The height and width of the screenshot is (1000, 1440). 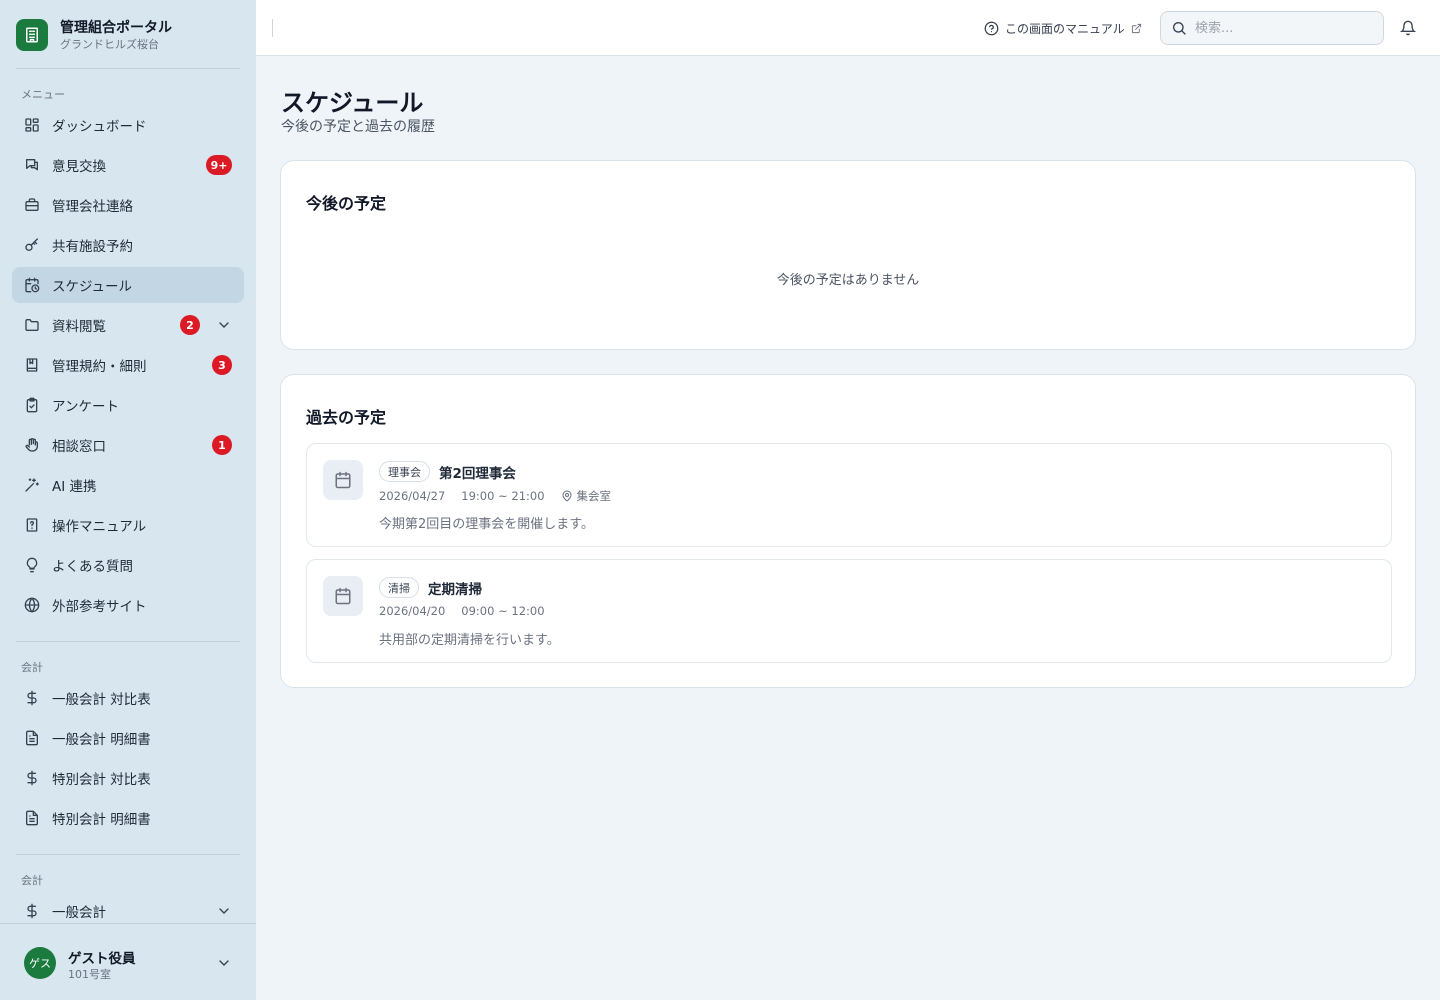 I want to click on accounting2-section-label: 会計, so click(x=32, y=880).